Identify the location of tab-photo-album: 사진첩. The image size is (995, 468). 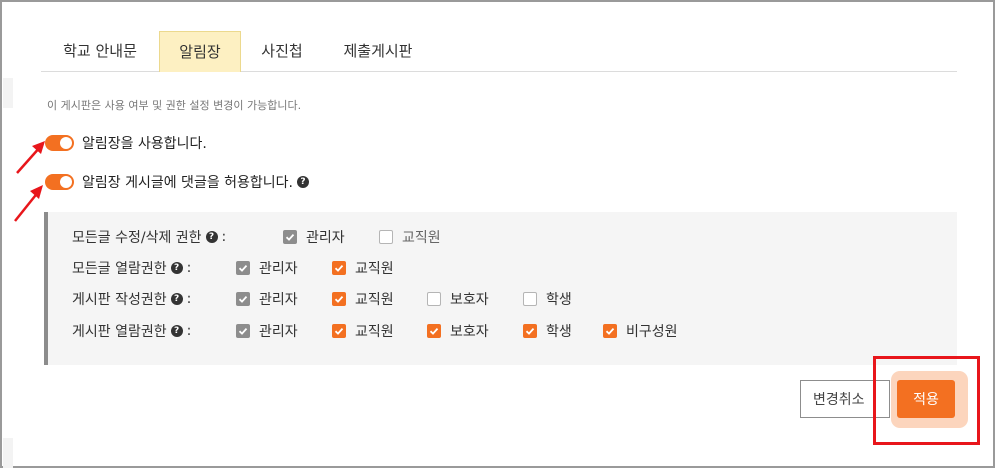
(282, 51).